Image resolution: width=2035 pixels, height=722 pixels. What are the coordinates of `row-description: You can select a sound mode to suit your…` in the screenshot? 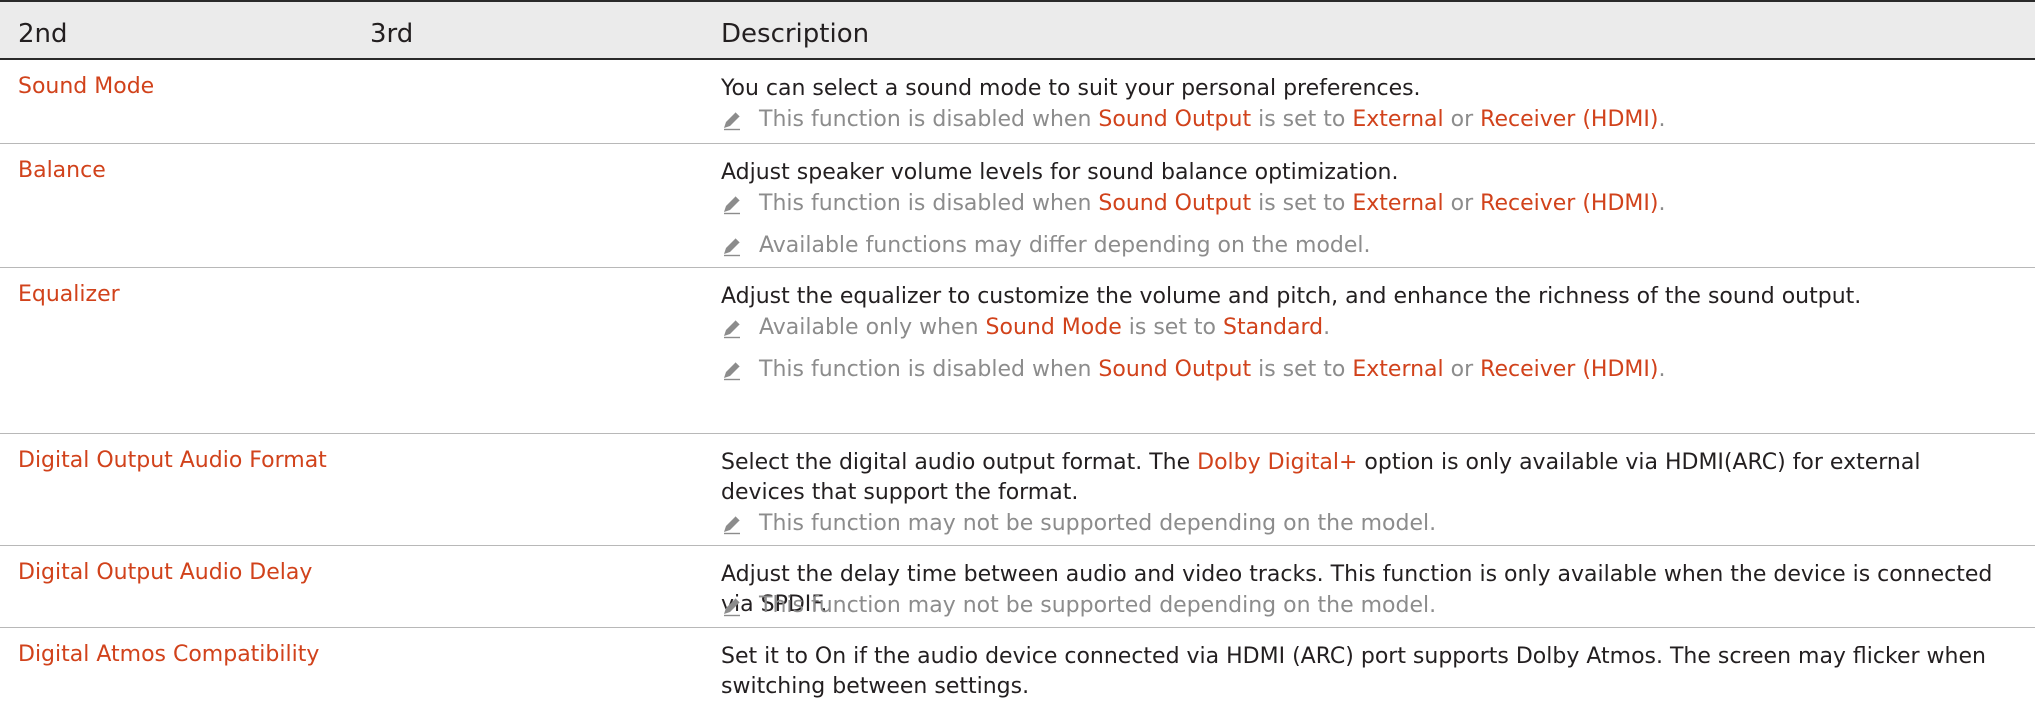 It's located at (1071, 88).